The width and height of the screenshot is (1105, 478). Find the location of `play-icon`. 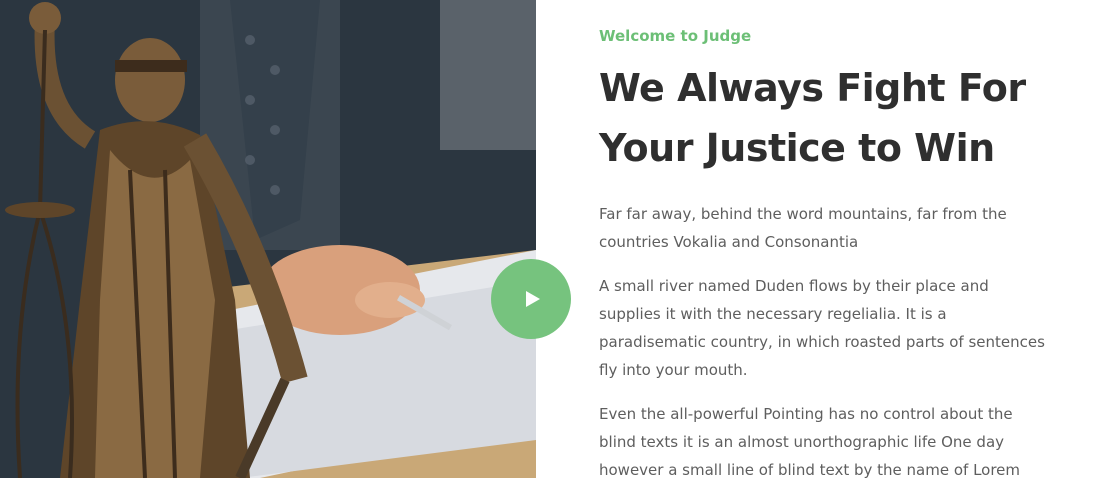

play-icon is located at coordinates (533, 299).